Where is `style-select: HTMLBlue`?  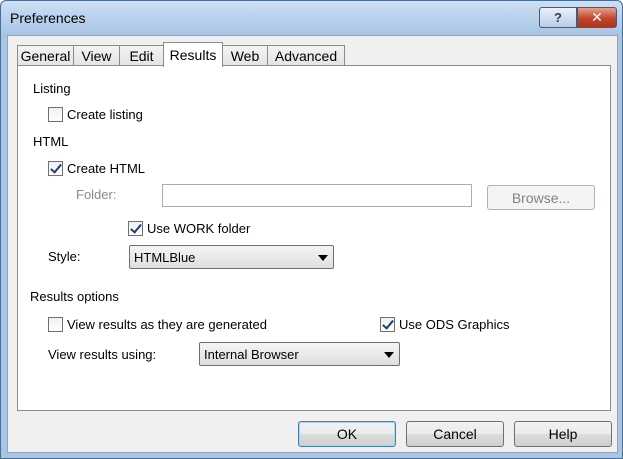 style-select: HTMLBlue is located at coordinates (231, 257).